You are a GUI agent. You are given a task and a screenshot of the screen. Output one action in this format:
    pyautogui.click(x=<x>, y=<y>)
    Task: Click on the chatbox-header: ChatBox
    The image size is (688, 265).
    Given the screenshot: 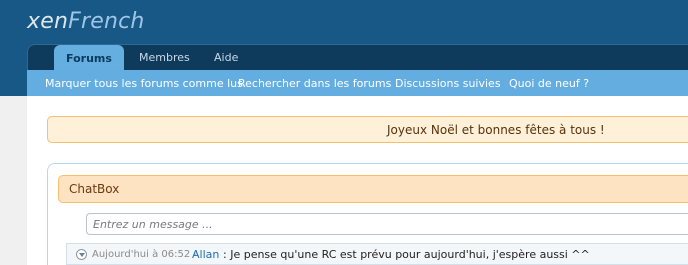 What is the action you would take?
    pyautogui.click(x=373, y=189)
    